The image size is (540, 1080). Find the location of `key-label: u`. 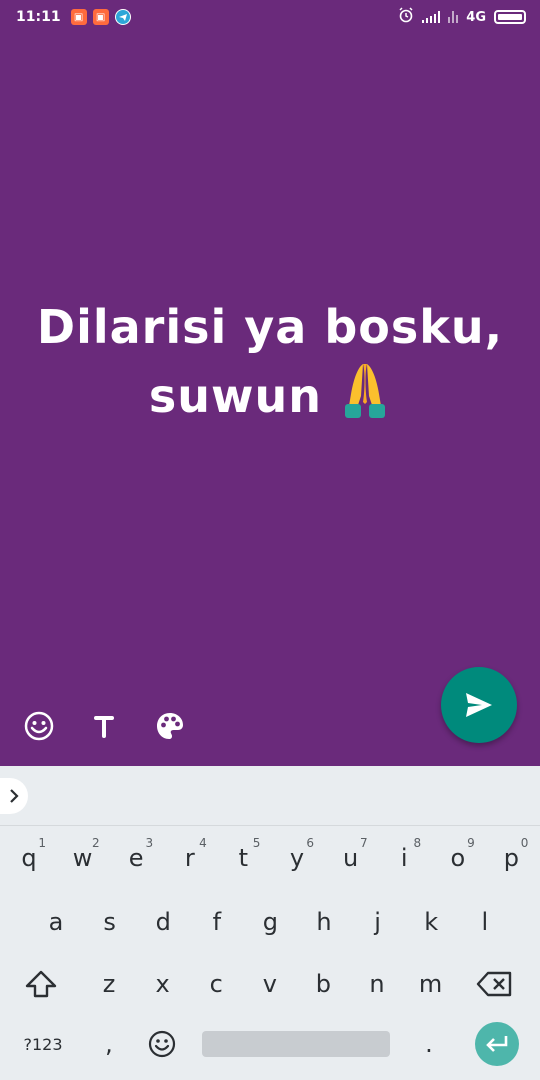

key-label: u is located at coordinates (350, 858).